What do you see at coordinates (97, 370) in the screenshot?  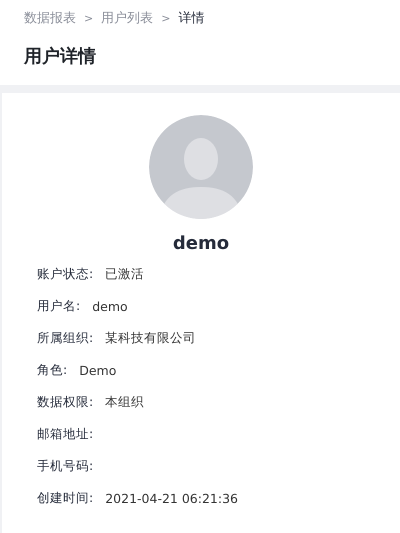 I see `field-value: Demo` at bounding box center [97, 370].